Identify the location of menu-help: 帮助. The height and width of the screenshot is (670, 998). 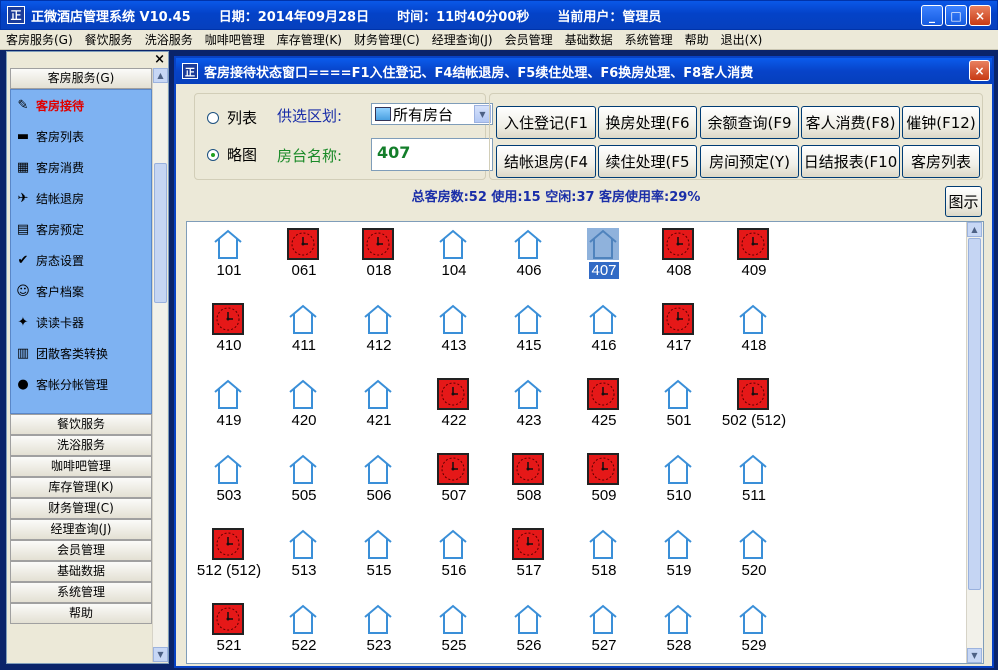
(697, 40).